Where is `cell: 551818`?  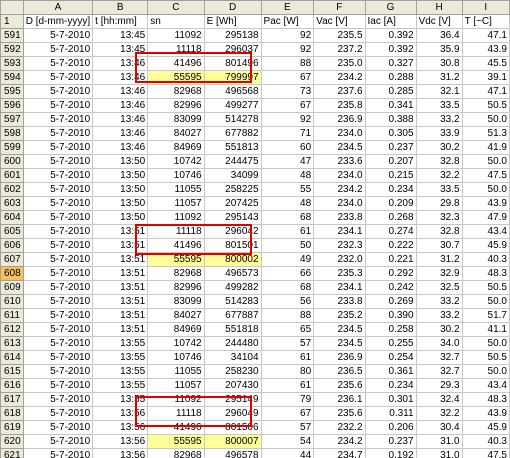 cell: 551818 is located at coordinates (232, 329).